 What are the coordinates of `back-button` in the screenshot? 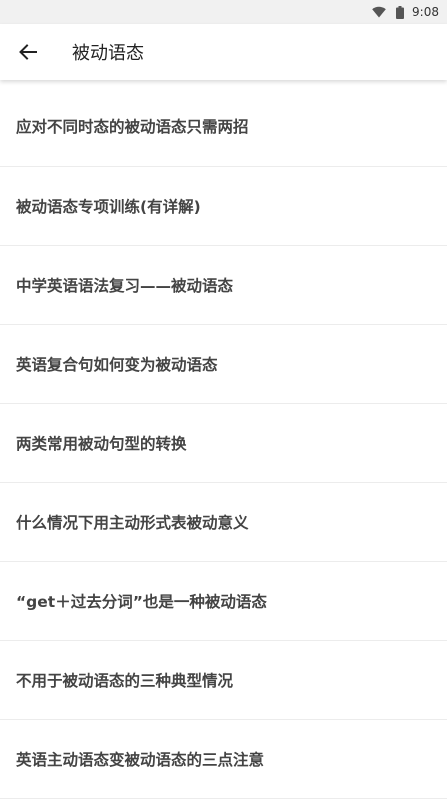 It's located at (28, 52).